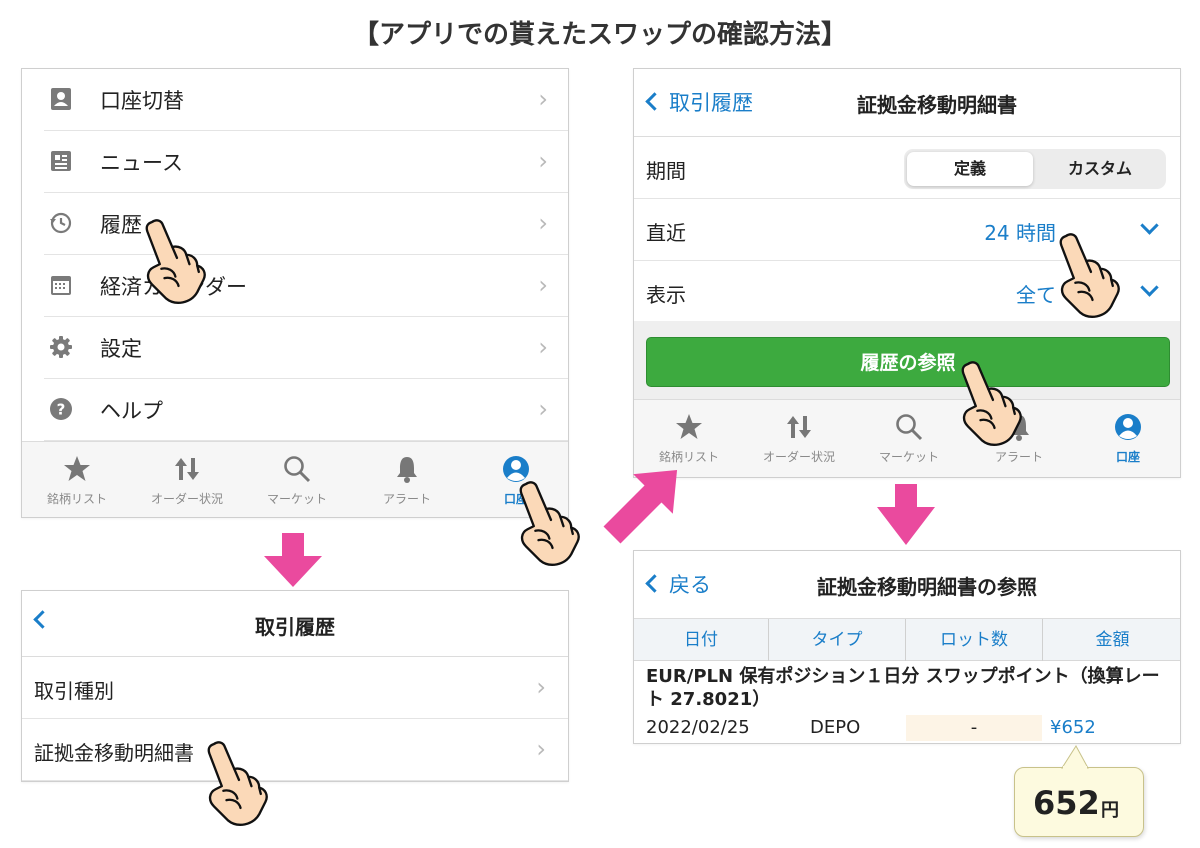  What do you see at coordinates (141, 163) in the screenshot?
I see `menu-item-label: ニュース` at bounding box center [141, 163].